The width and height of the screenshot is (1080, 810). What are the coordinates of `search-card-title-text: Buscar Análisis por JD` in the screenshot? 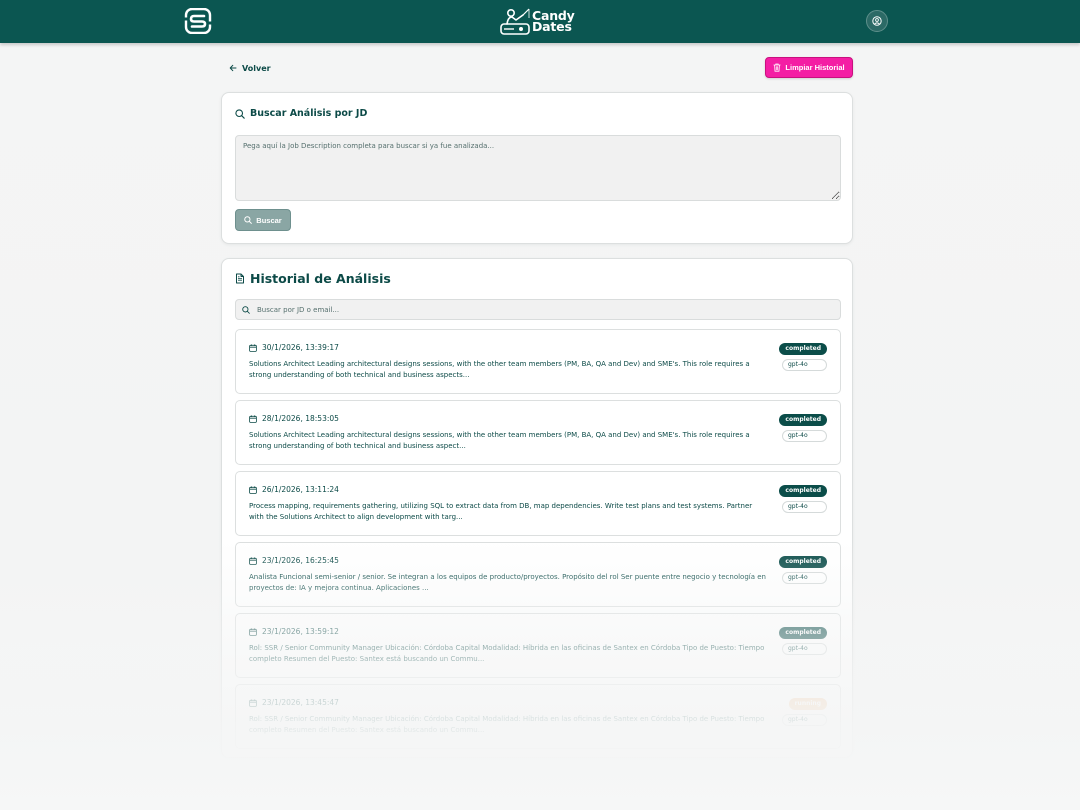 It's located at (309, 113).